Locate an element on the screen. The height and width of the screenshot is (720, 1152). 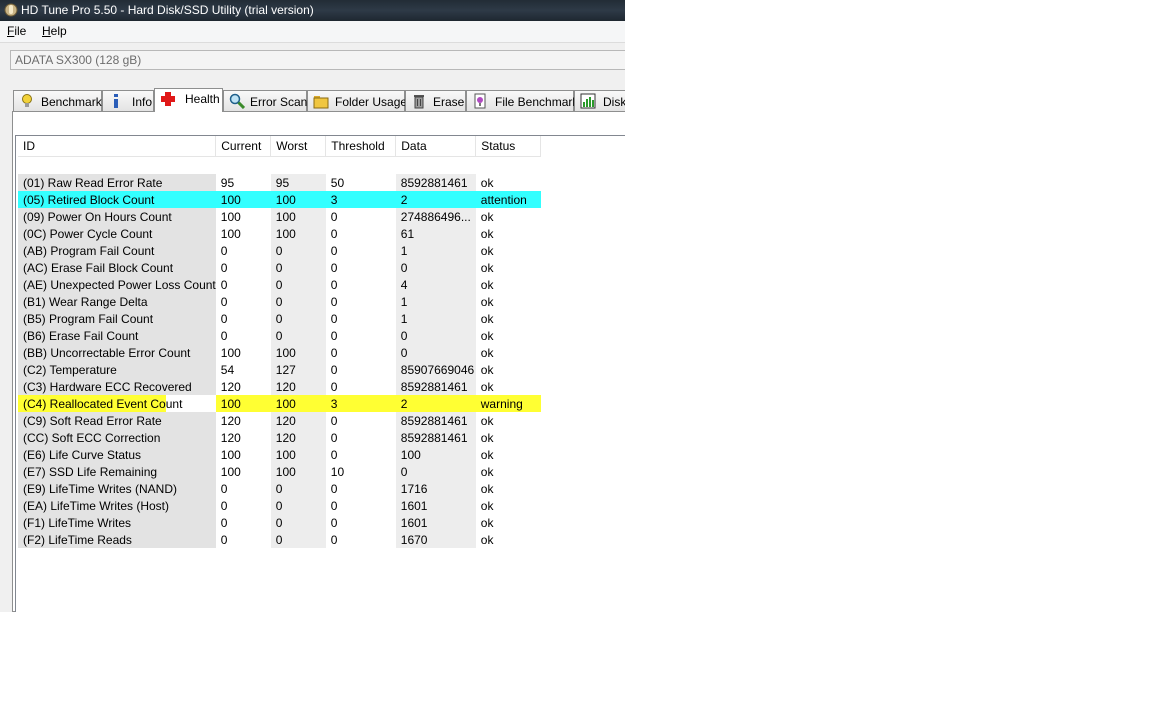
attribute-id: (C2) Temperature is located at coordinates (117, 369).